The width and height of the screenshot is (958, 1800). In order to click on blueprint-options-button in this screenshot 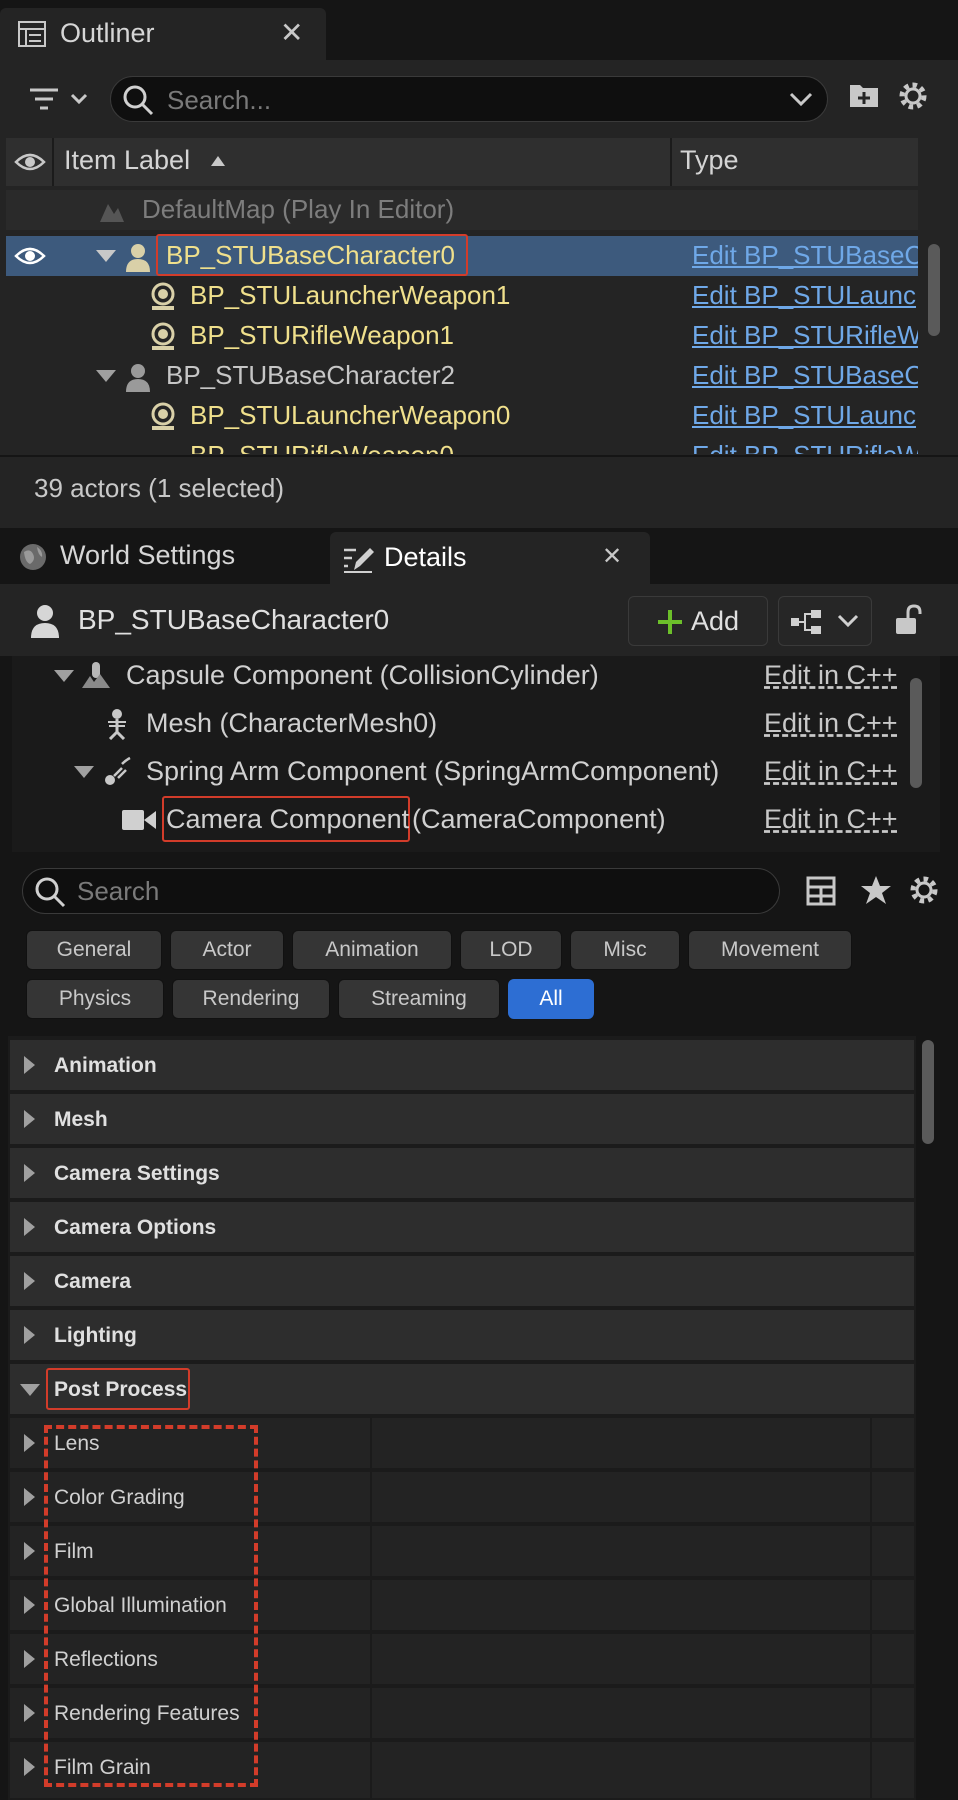, I will do `click(825, 621)`.